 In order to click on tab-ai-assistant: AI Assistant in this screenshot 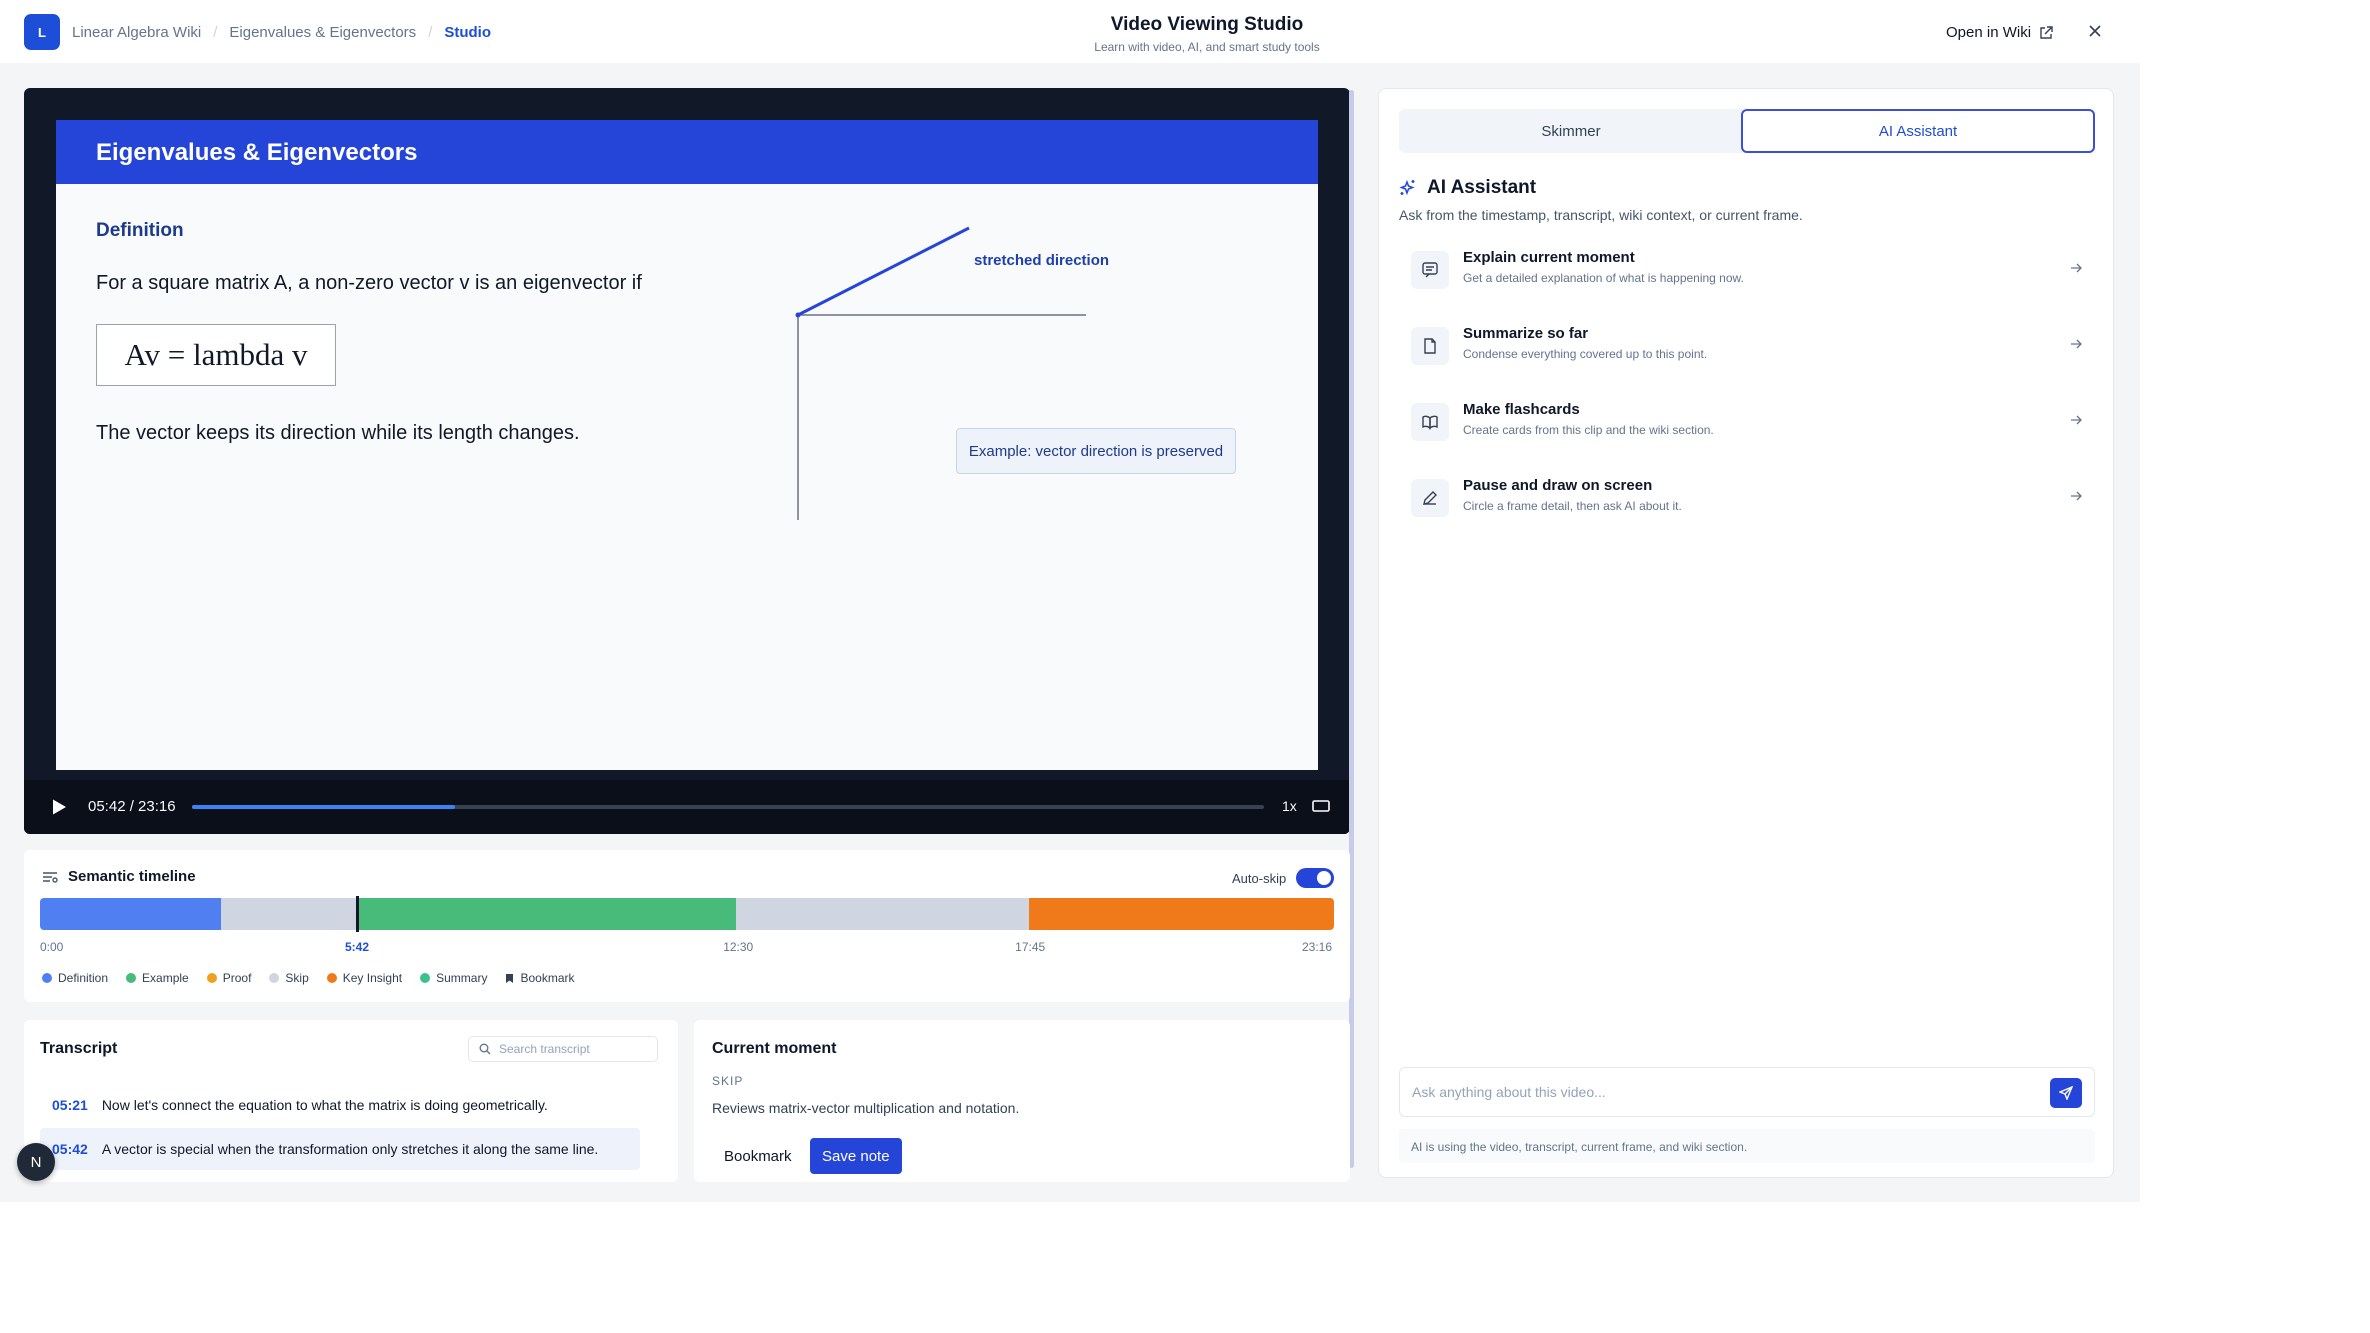, I will do `click(1918, 131)`.